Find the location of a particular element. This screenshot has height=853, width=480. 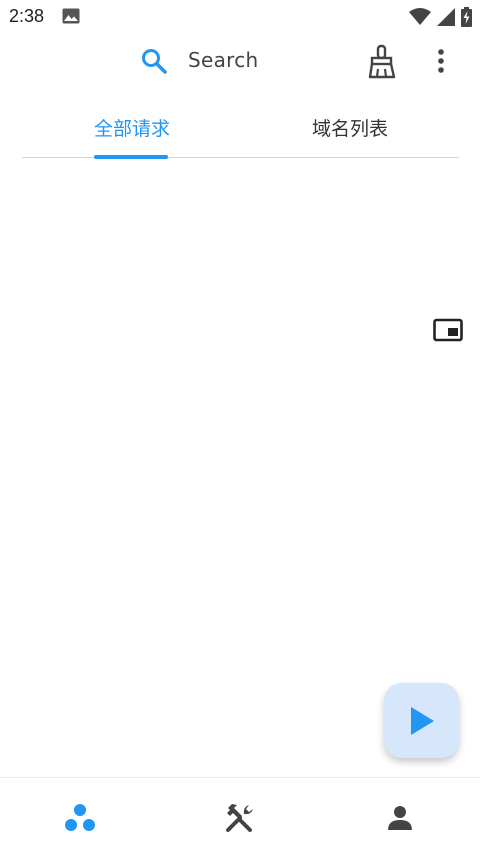

nav-tools is located at coordinates (240, 818).